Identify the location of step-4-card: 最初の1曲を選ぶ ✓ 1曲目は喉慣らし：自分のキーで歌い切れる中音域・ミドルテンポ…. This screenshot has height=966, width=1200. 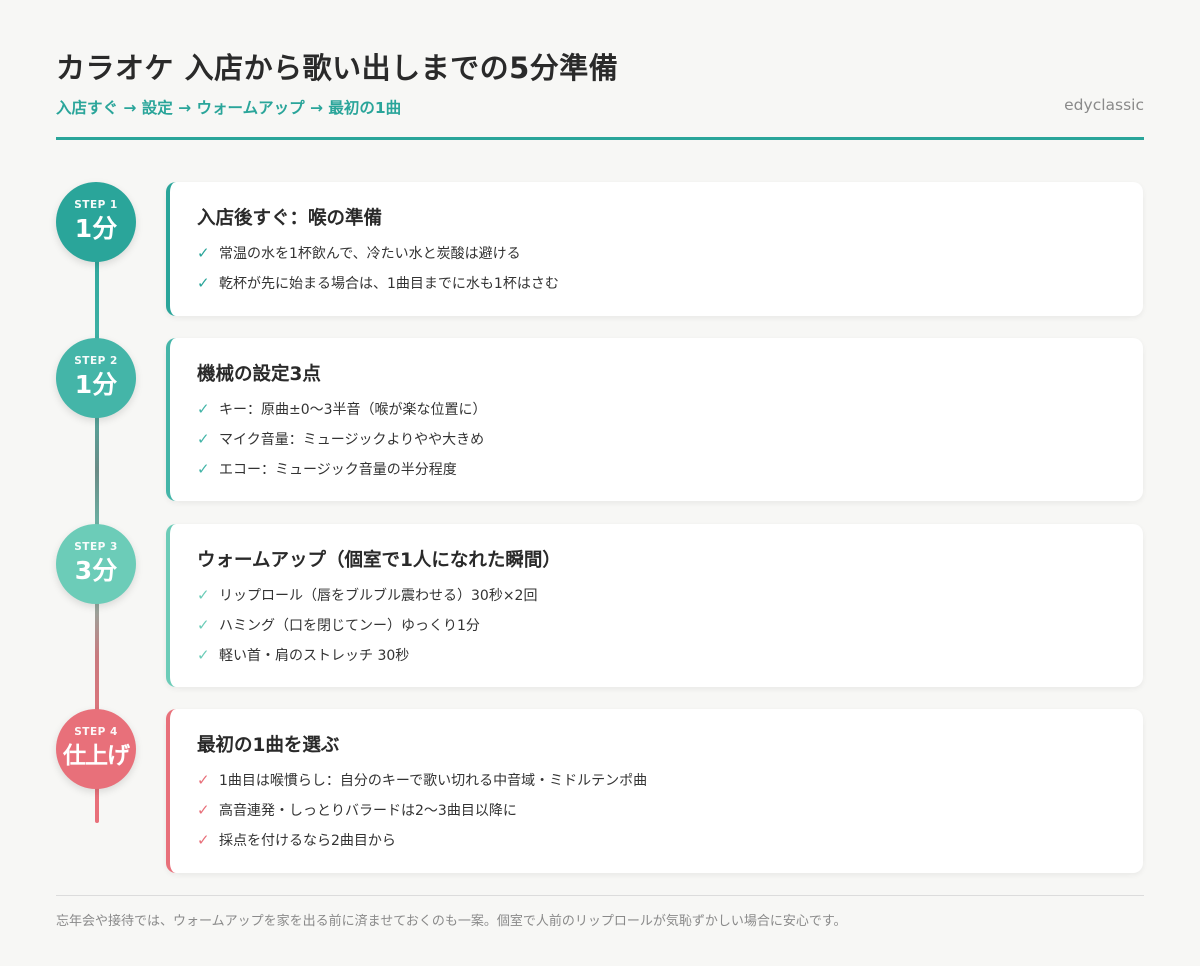
(654, 791).